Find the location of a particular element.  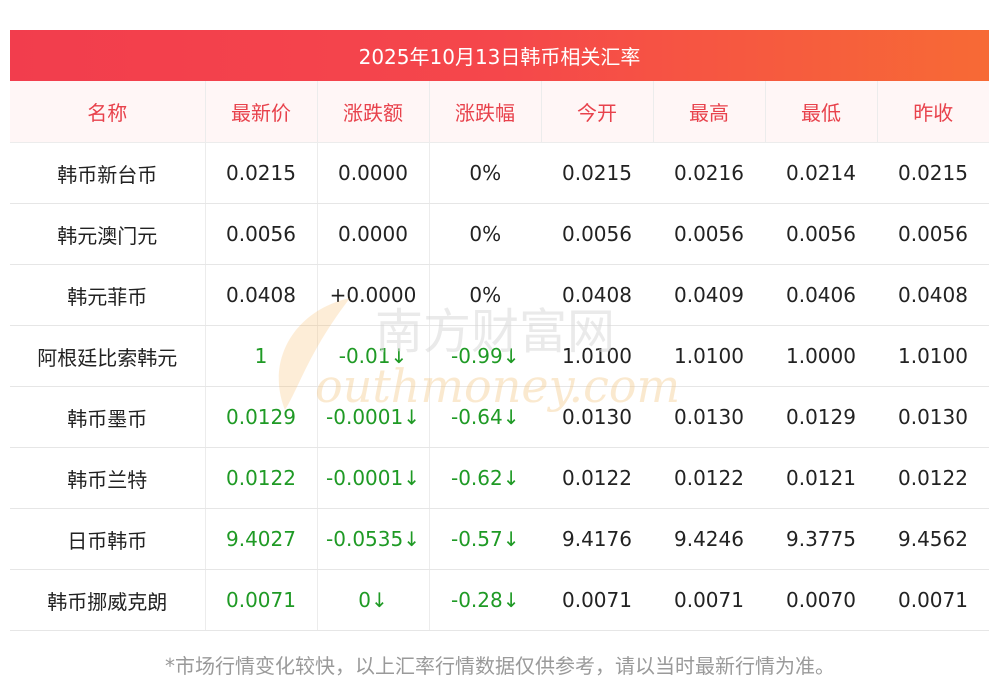

cell-latest: 0.0056 is located at coordinates (261, 234).